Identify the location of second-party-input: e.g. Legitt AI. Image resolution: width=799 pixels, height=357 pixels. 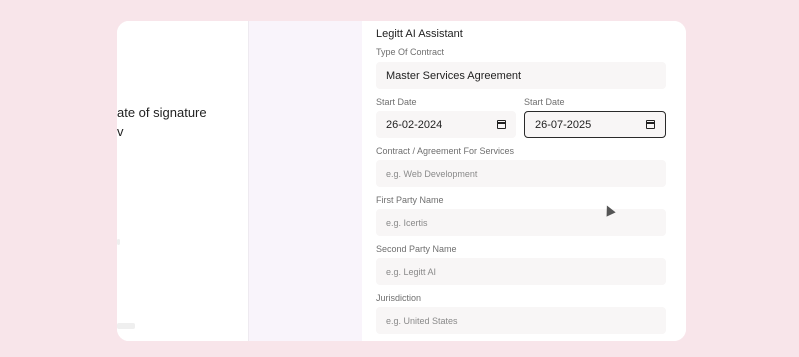
(521, 271).